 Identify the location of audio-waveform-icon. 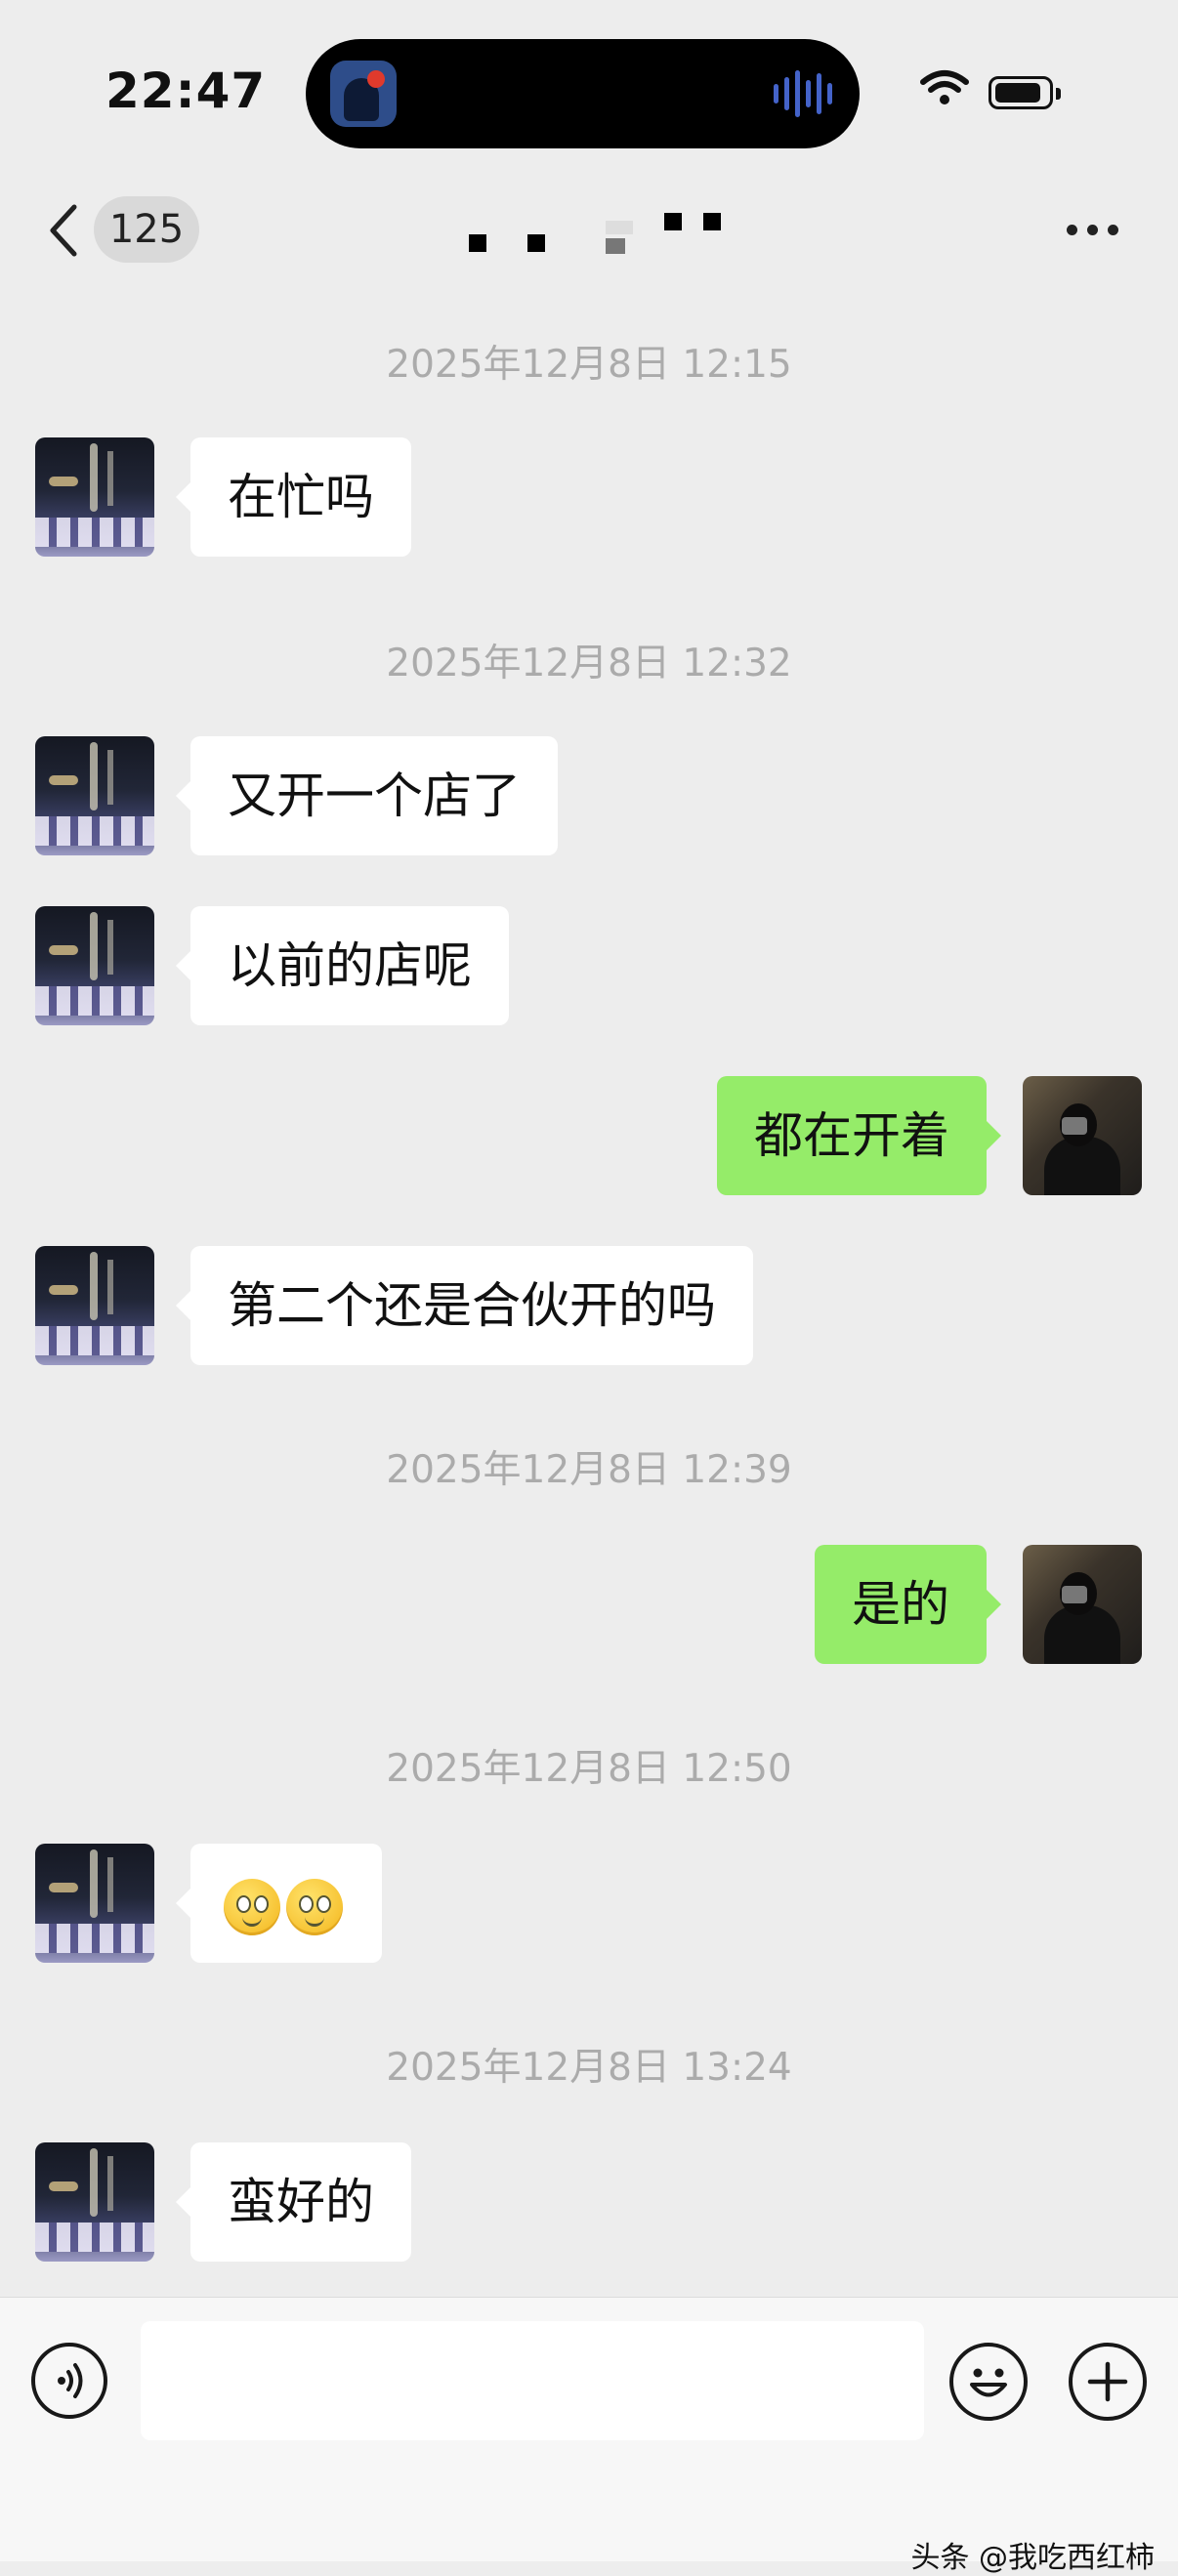
(803, 94).